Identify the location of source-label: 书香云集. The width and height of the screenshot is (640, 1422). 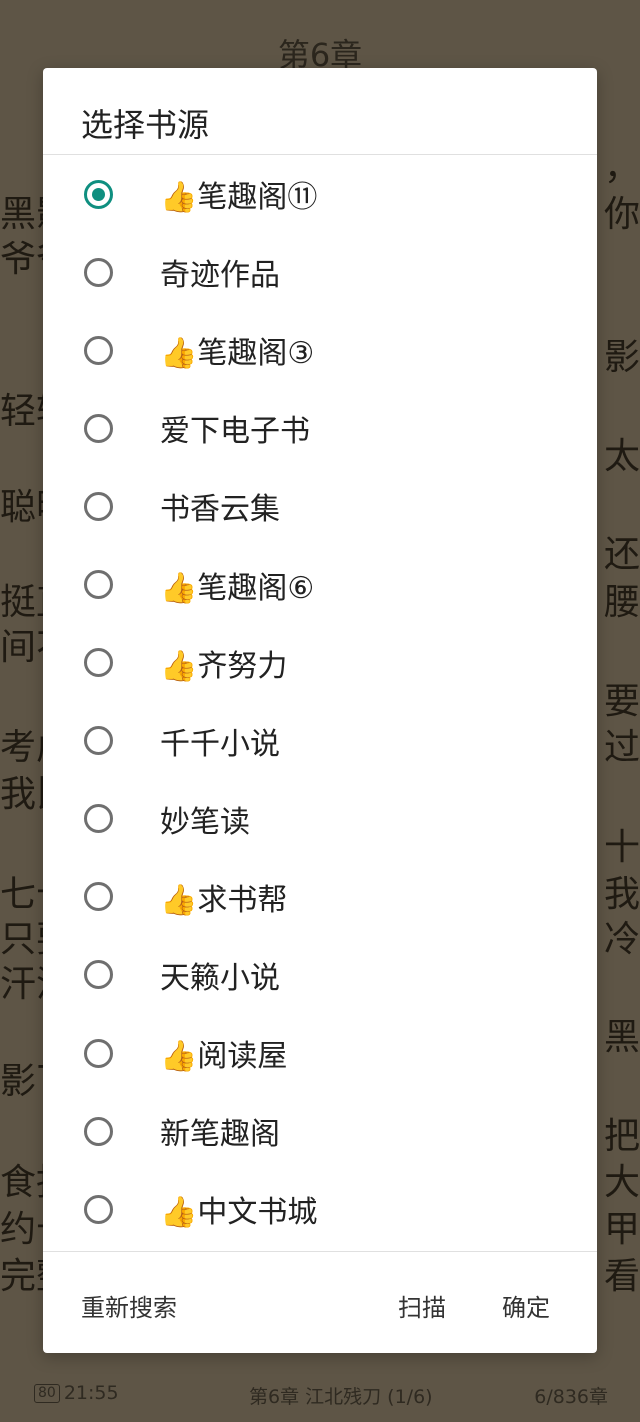
(220, 510).